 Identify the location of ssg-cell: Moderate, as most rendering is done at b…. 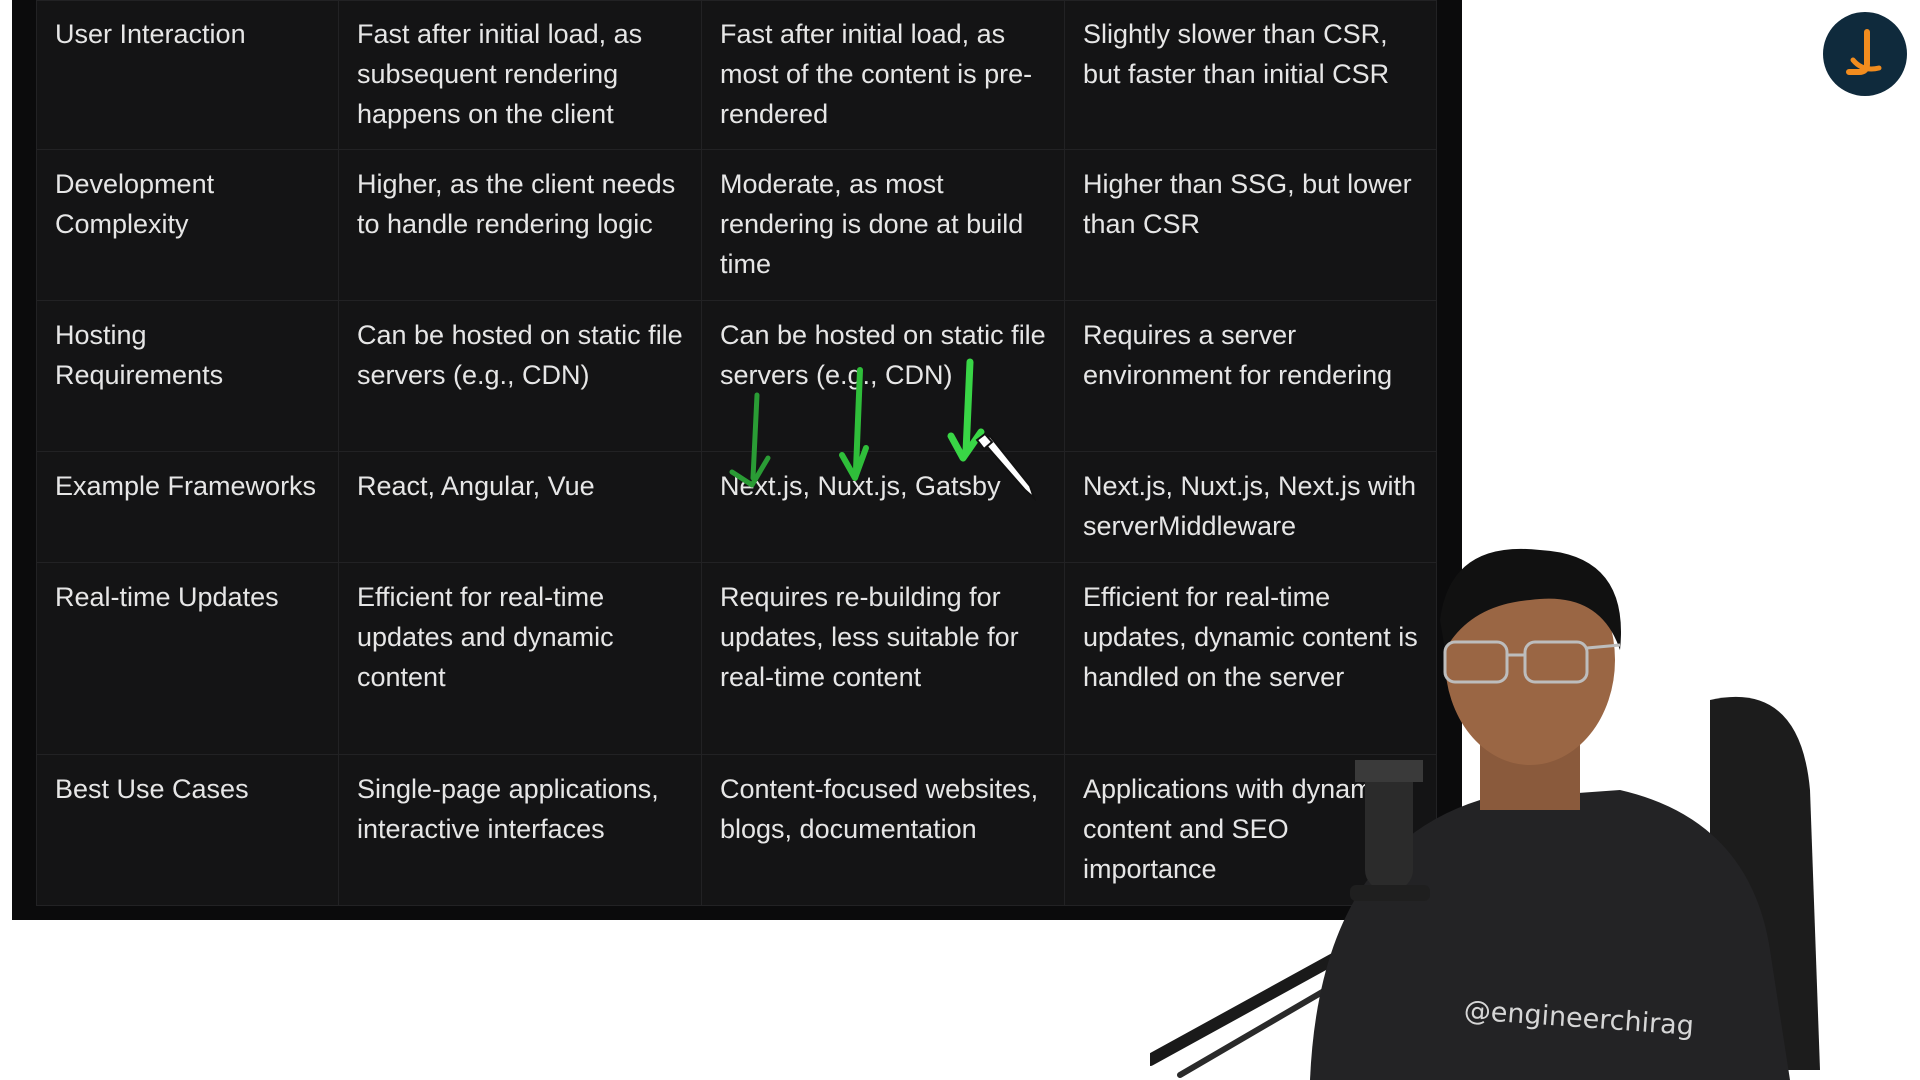
(883, 225).